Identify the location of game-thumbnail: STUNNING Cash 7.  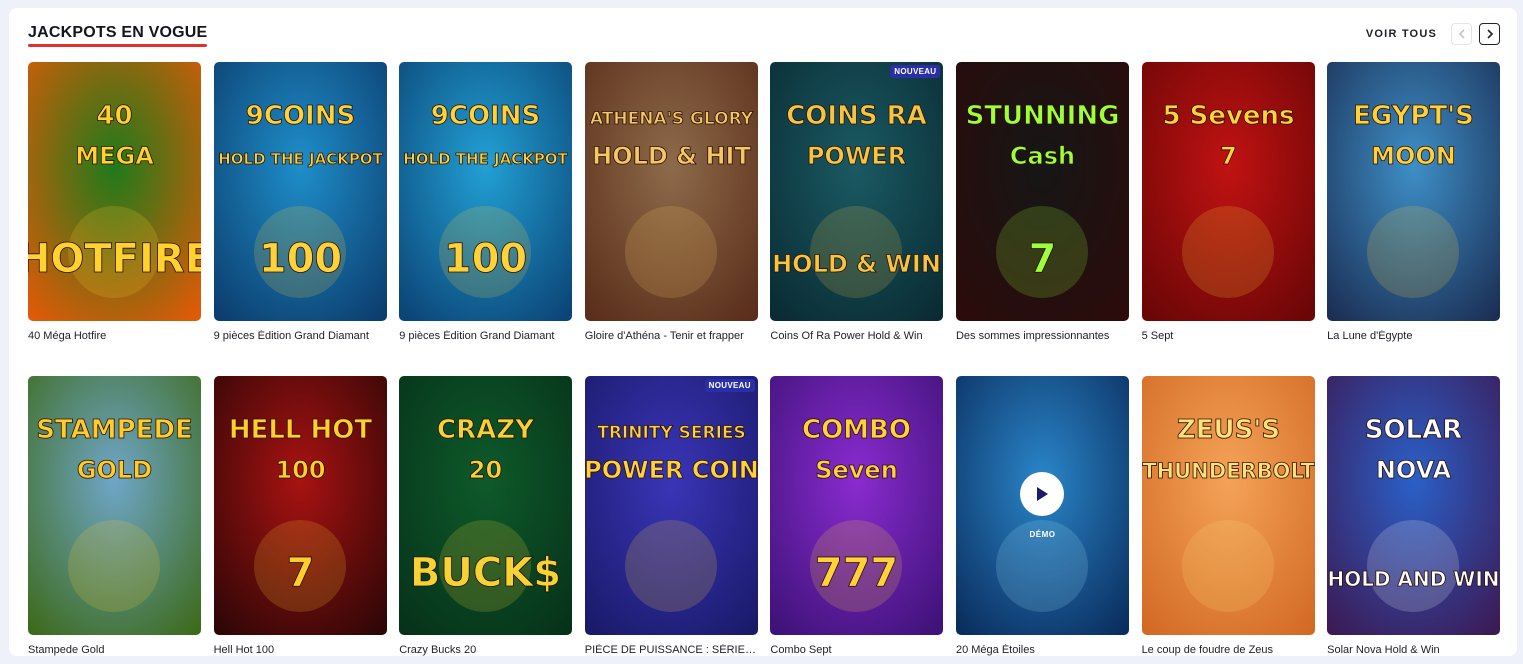
(1042, 191).